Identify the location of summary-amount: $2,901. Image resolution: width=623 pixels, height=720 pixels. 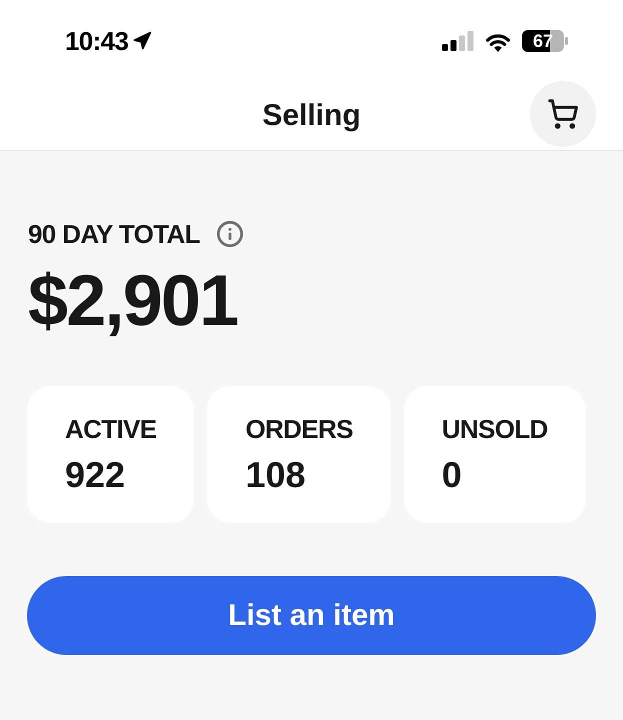
(133, 301).